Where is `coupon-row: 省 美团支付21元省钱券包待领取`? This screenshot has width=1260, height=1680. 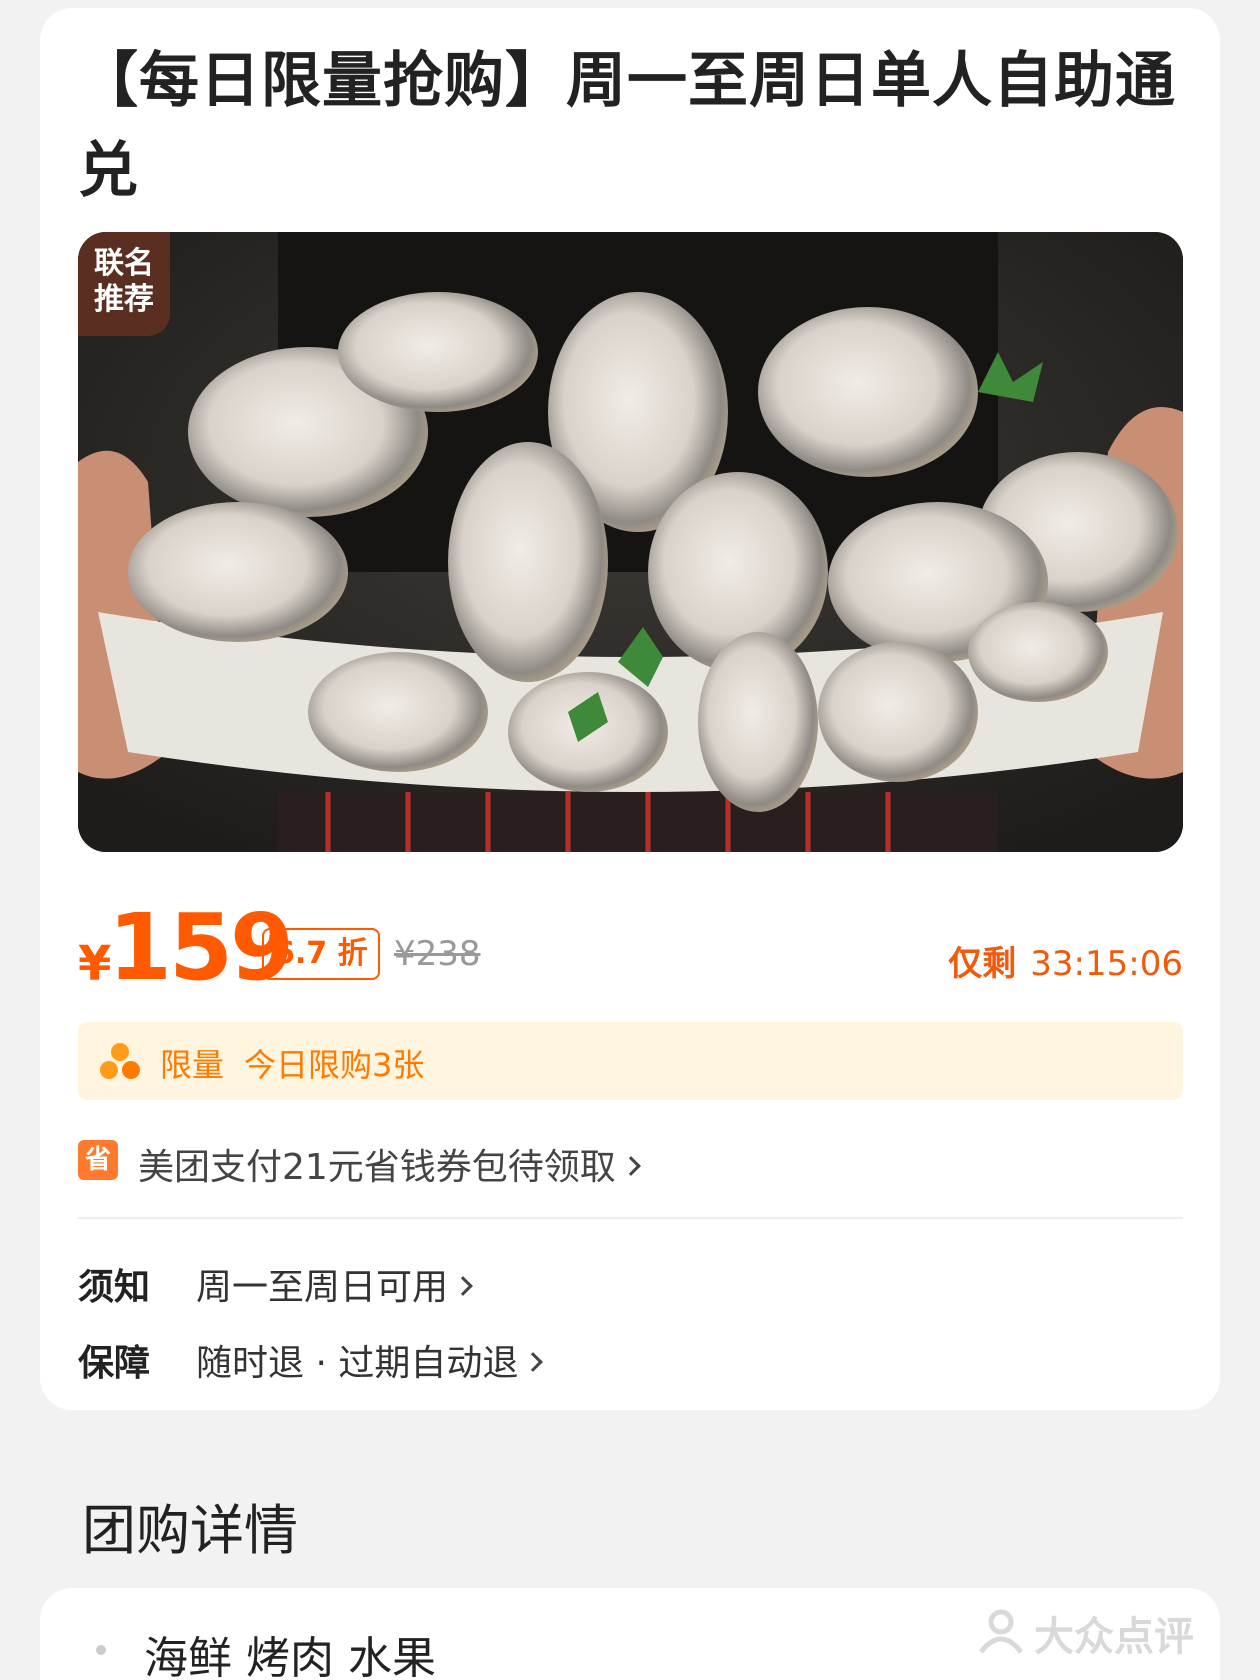 coupon-row: 省 美团支付21元省钱券包待领取 is located at coordinates (630, 1162).